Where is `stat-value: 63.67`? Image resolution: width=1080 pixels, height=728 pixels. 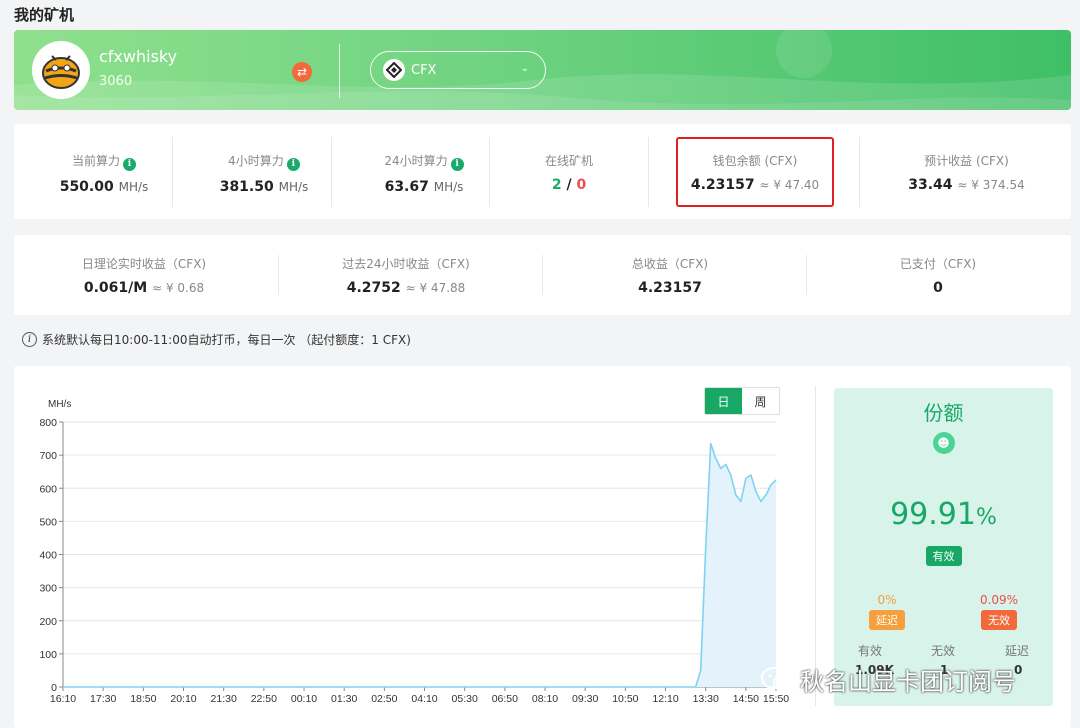
stat-value: 63.67 is located at coordinates (406, 187).